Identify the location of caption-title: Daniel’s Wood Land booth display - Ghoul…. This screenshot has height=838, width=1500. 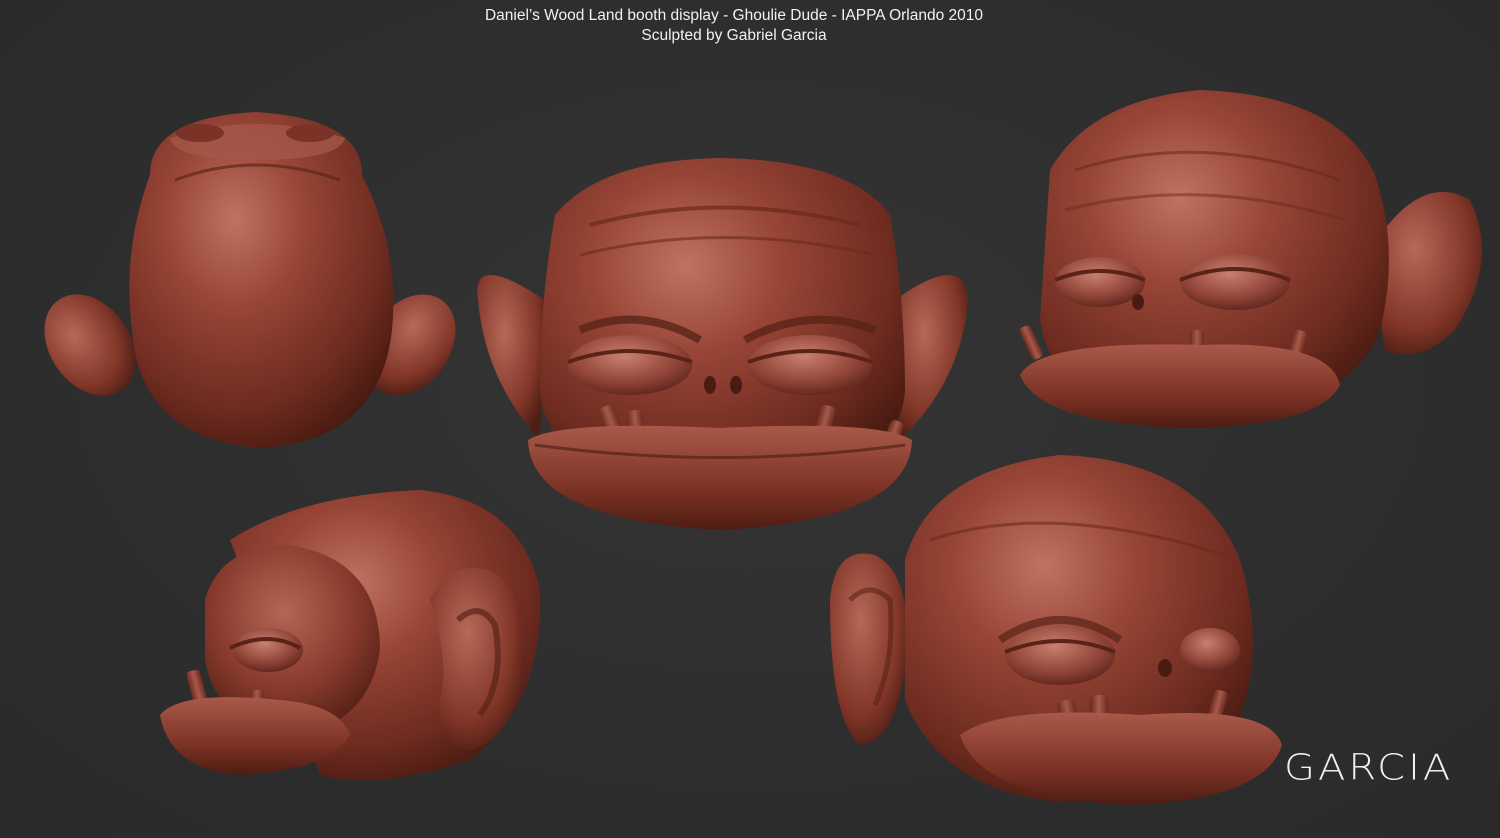
(734, 15).